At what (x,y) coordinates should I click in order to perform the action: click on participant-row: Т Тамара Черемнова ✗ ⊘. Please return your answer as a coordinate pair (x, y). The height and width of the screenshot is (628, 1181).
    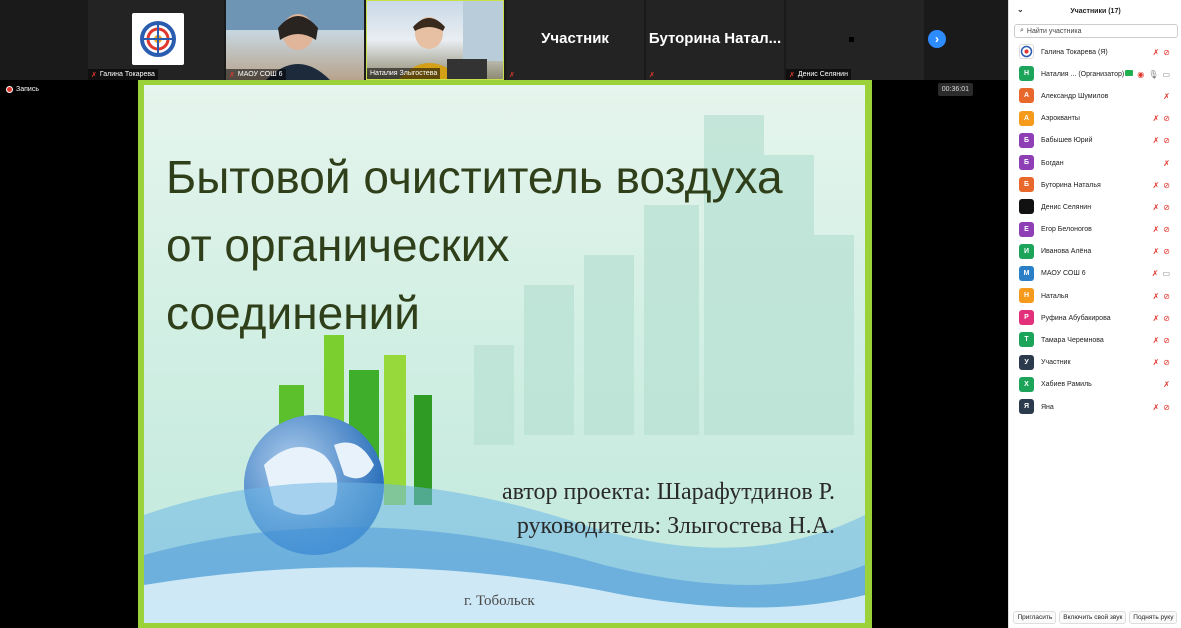
    Looking at the image, I should click on (1095, 340).